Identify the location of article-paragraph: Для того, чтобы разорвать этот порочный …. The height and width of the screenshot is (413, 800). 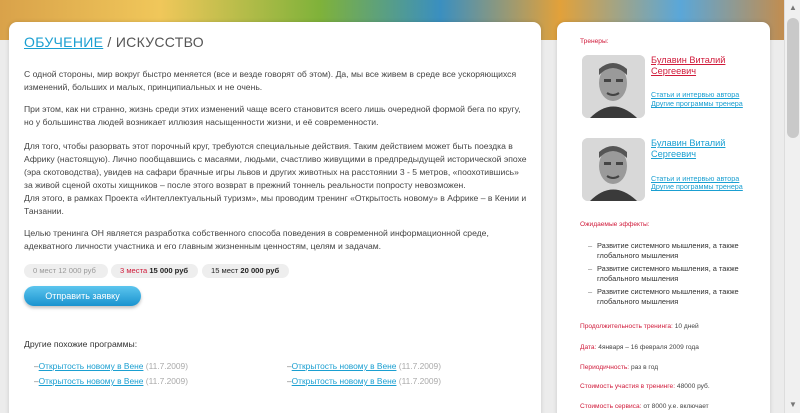
(276, 179).